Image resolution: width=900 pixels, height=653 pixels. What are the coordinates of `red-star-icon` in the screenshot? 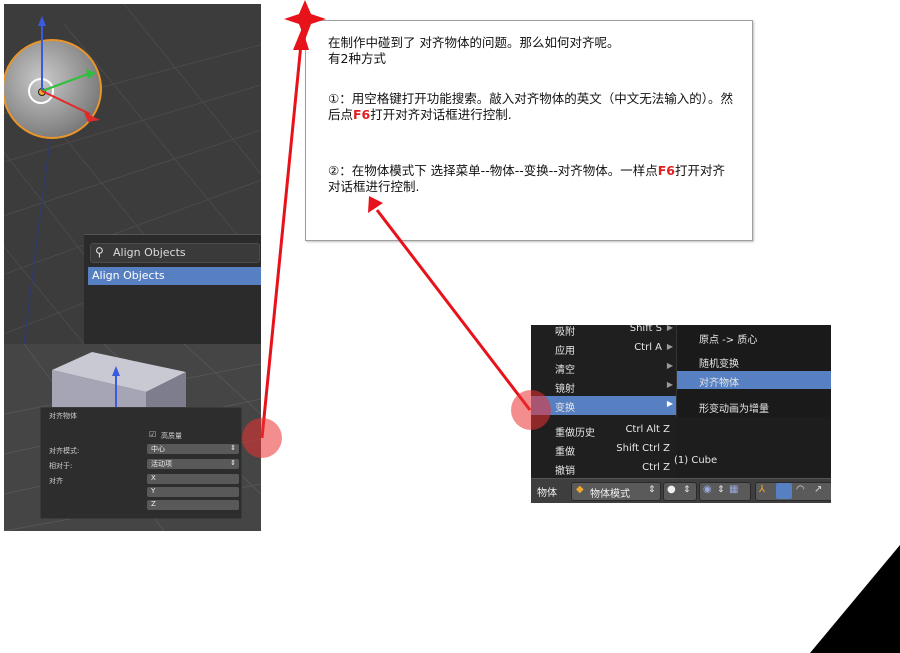 It's located at (305, 20).